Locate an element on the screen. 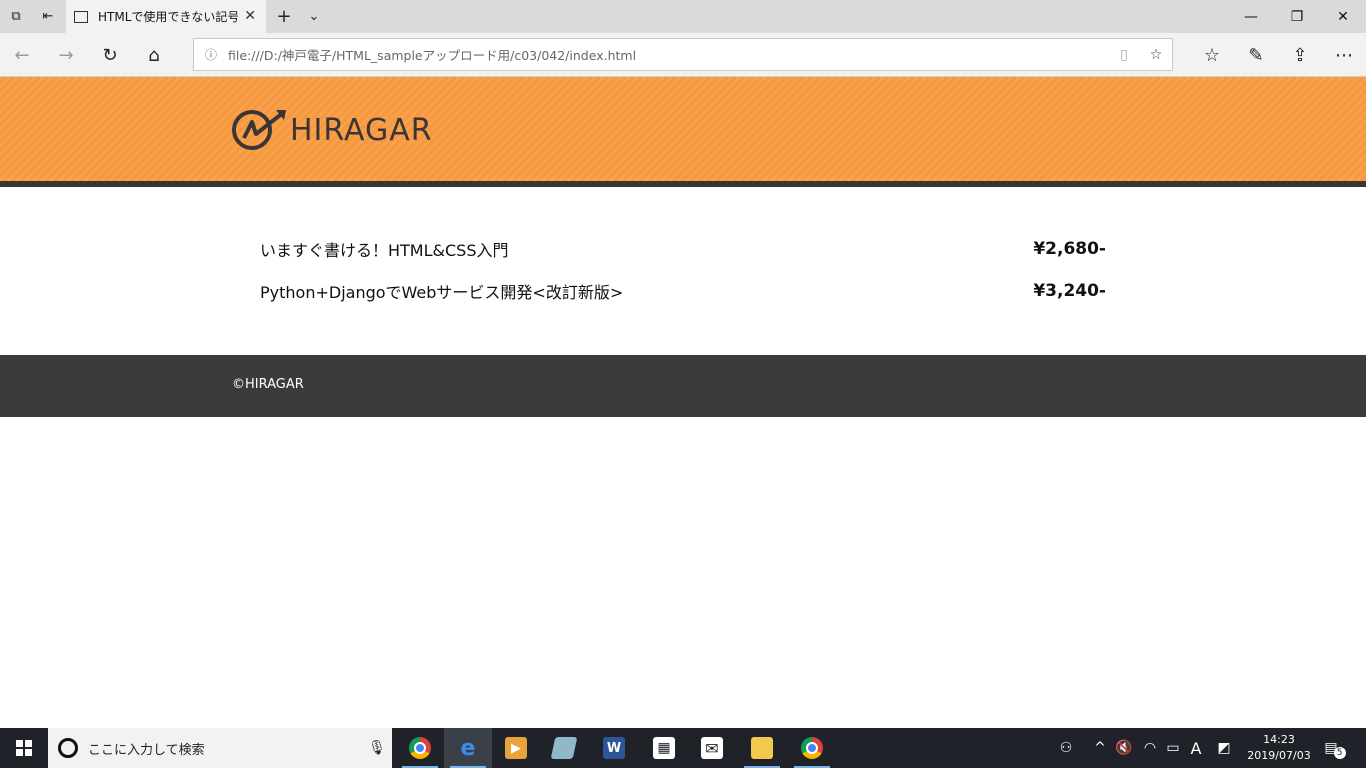 This screenshot has height=768, width=1366. windows-logo-icon is located at coordinates (24, 748).